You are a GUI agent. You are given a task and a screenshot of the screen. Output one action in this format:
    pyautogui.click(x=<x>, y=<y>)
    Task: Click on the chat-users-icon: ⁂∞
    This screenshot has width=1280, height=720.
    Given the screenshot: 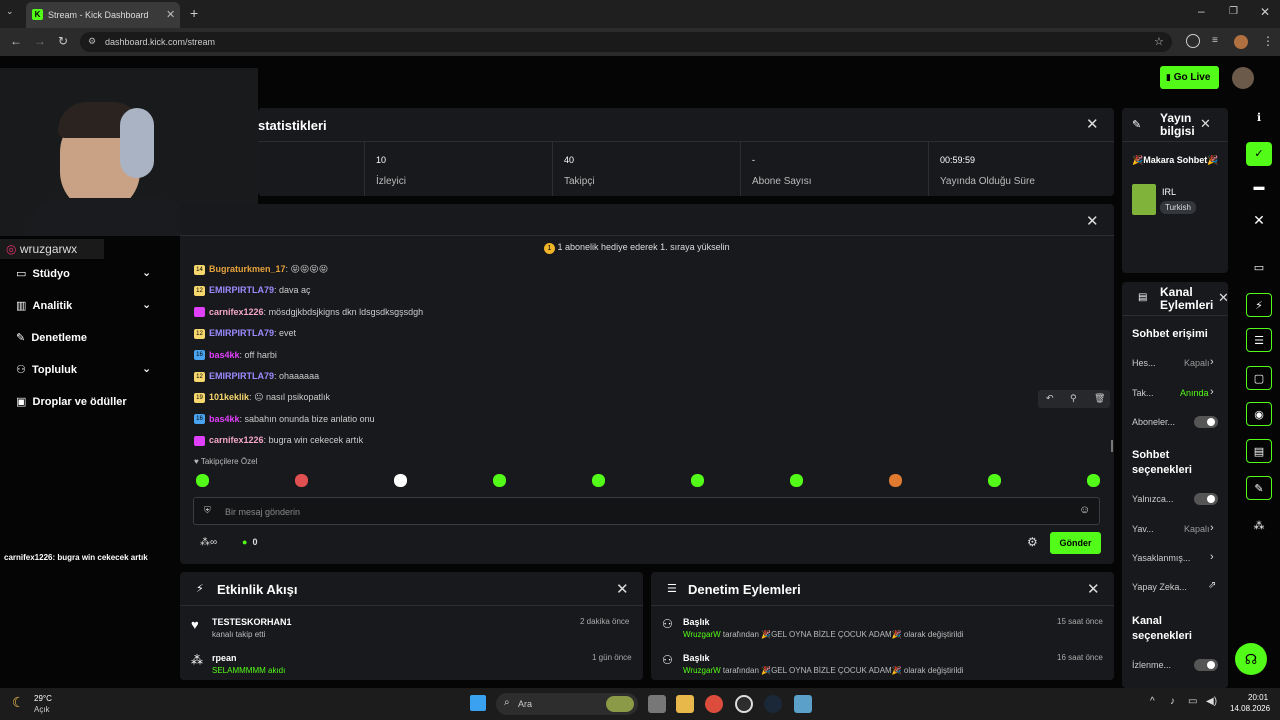 What is the action you would take?
    pyautogui.click(x=208, y=542)
    